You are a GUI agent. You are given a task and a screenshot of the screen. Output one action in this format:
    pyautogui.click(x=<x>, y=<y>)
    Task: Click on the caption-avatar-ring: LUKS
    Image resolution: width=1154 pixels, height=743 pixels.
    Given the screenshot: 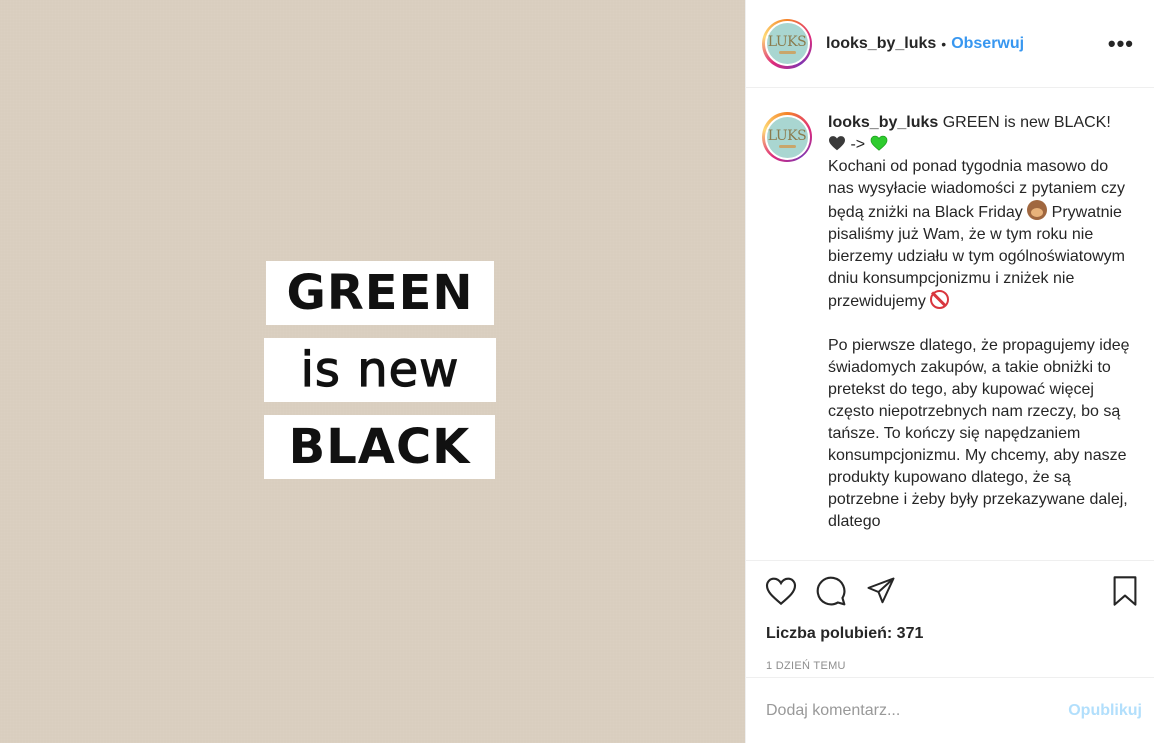 What is the action you would take?
    pyautogui.click(x=787, y=137)
    